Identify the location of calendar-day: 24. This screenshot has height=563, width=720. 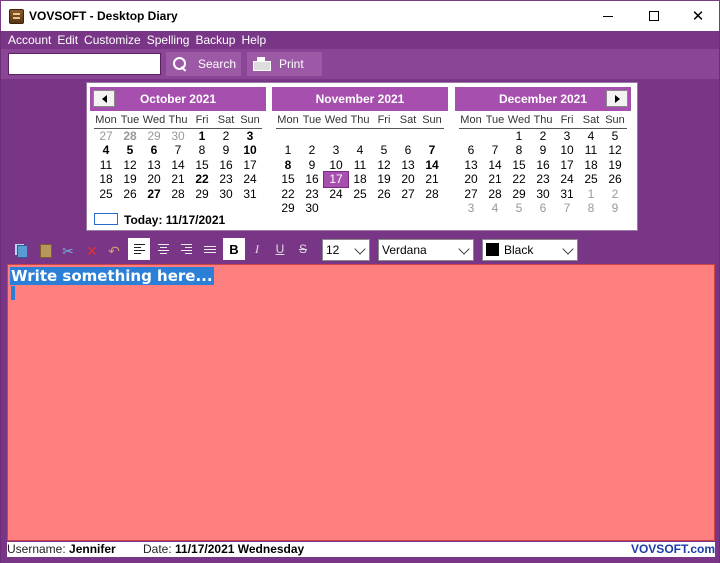
(336, 194).